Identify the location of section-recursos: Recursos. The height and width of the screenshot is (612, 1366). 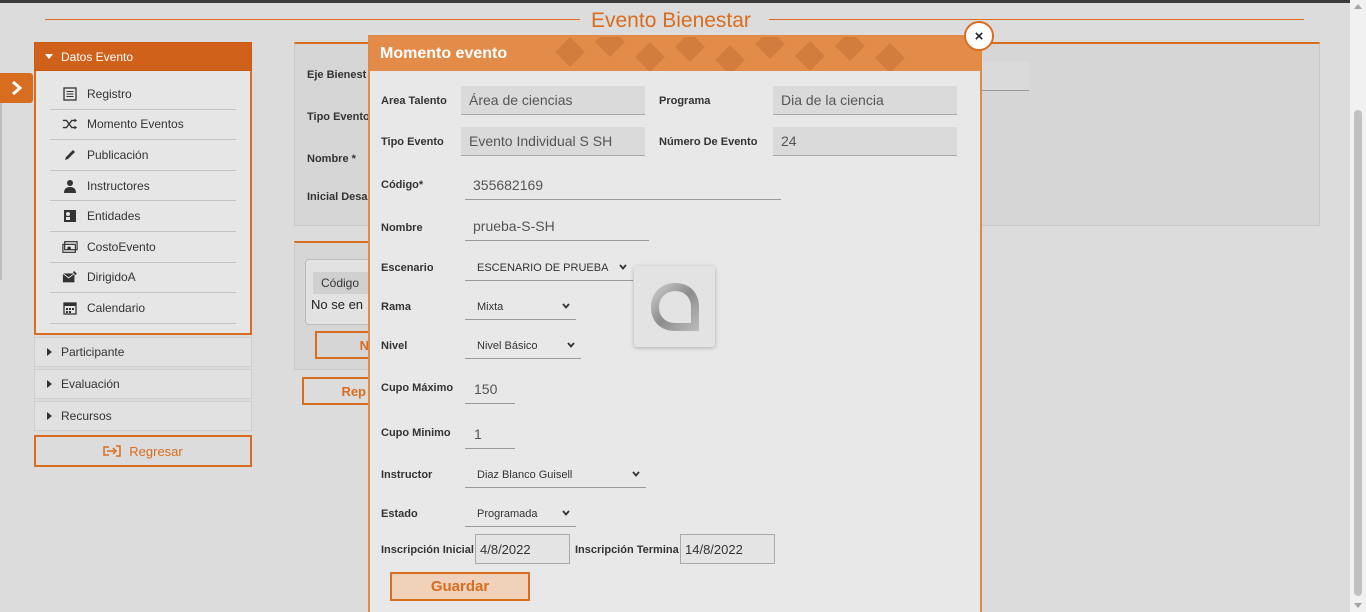
(143, 416).